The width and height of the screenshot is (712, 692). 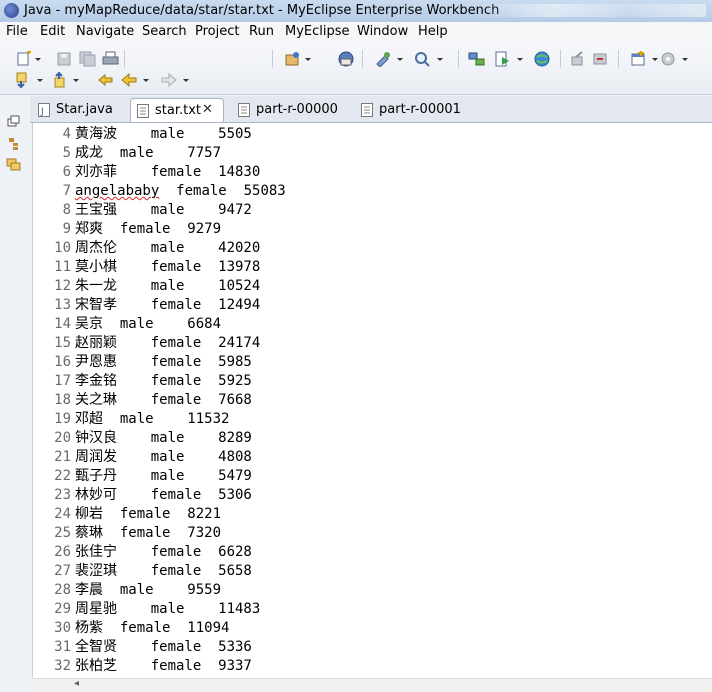 I want to click on editor-line: 14 吴京 male 6684, so click(x=372, y=324).